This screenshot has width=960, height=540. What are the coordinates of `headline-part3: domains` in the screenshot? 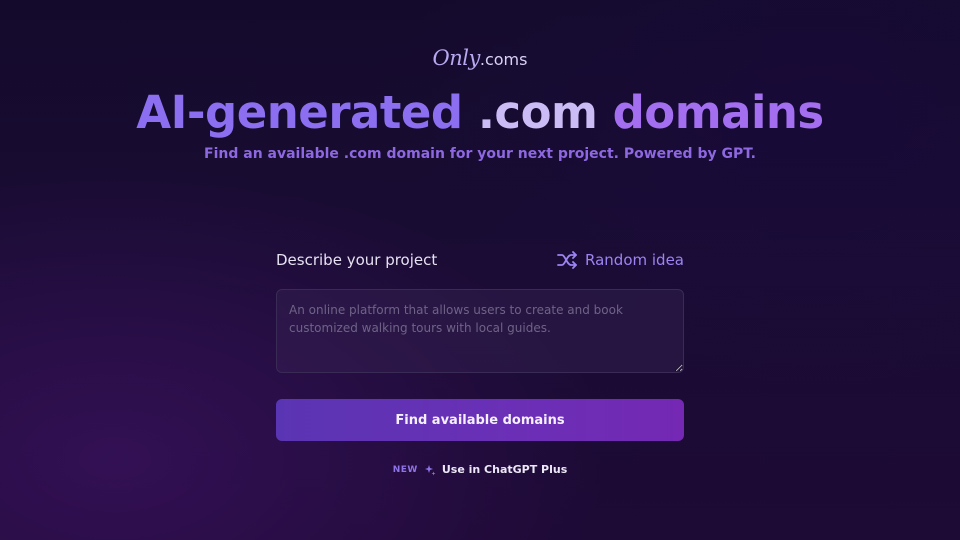 It's located at (718, 112).